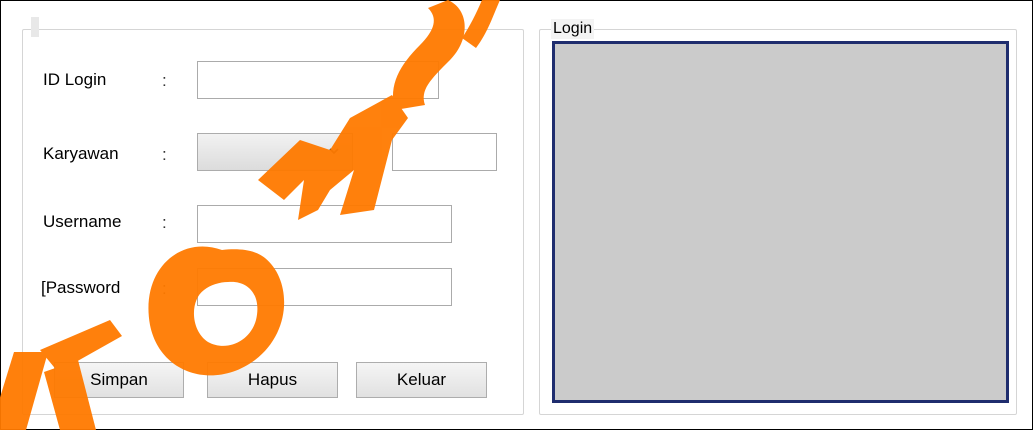 The width and height of the screenshot is (1033, 430). What do you see at coordinates (75, 79) in the screenshot?
I see `id-login-label: ID Login` at bounding box center [75, 79].